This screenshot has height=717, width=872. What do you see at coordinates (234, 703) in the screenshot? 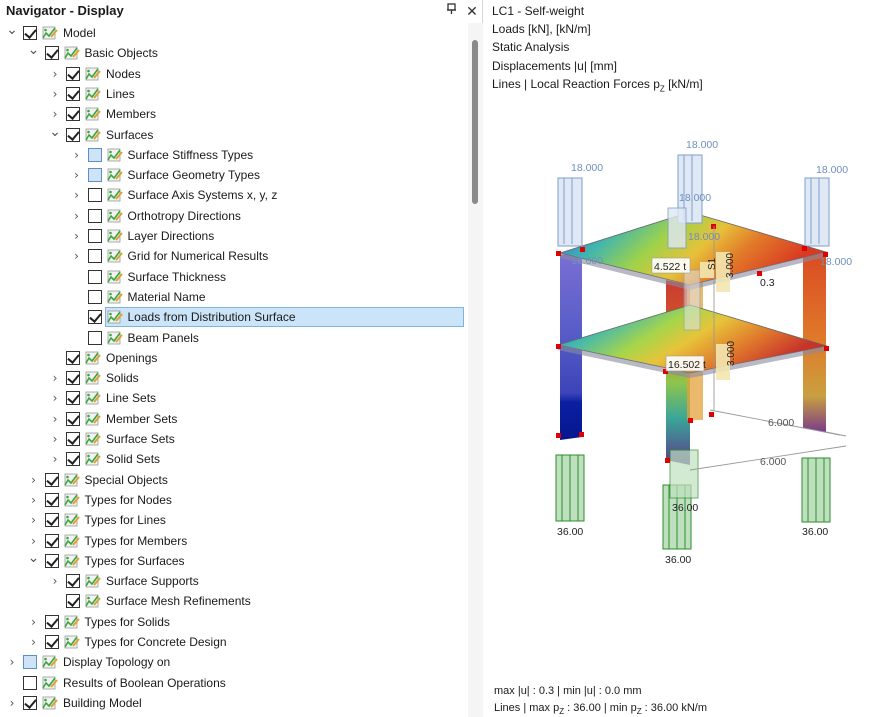
I see `tree-item: › Building Model` at bounding box center [234, 703].